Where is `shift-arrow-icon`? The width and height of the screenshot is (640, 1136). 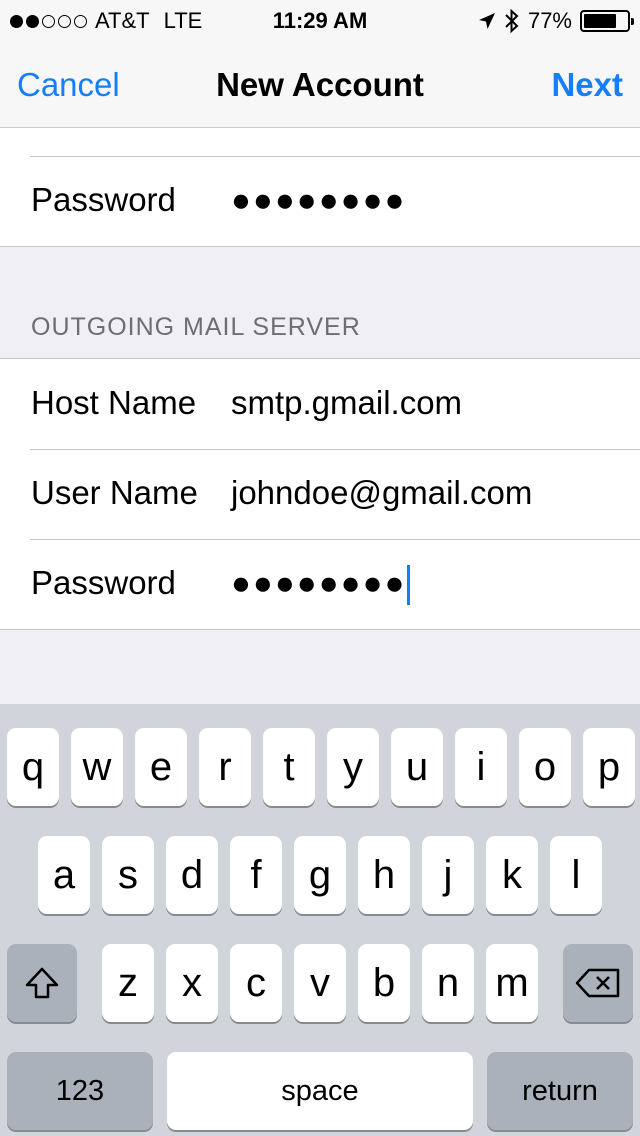 shift-arrow-icon is located at coordinates (42, 983).